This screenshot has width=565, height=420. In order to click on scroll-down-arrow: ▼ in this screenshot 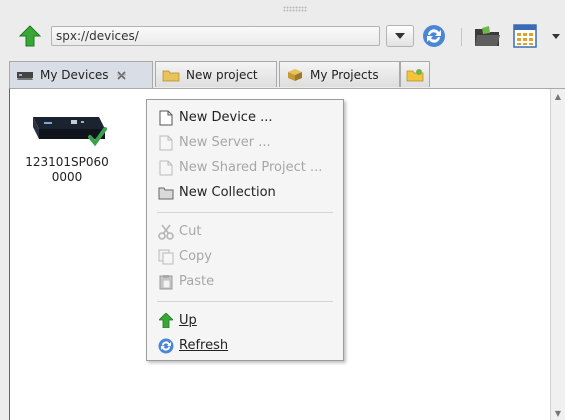, I will do `click(558, 413)`.